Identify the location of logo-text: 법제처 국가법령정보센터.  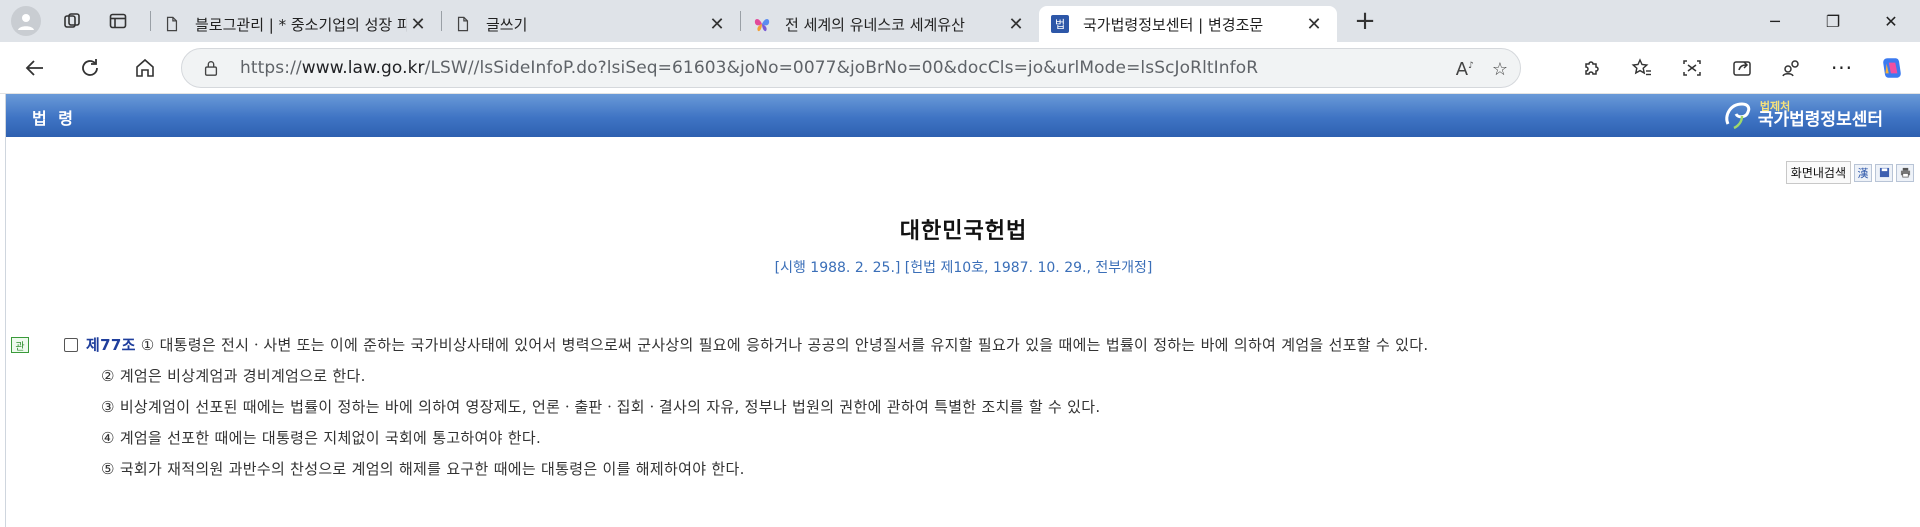
(1820, 115).